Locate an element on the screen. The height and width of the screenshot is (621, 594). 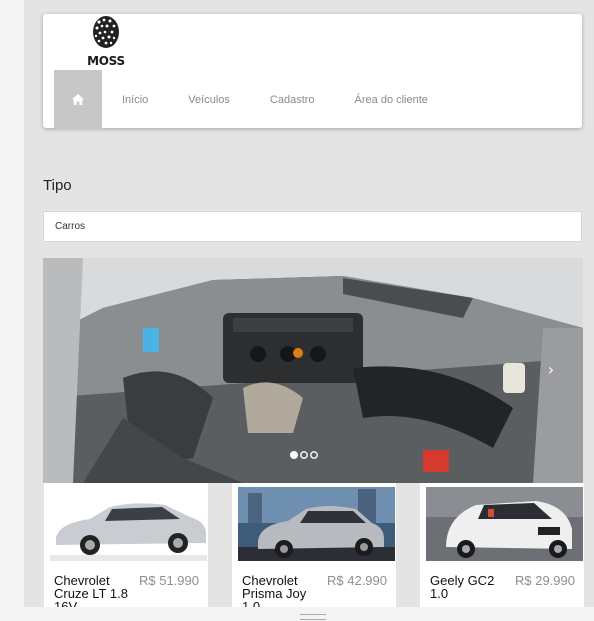
home-icon is located at coordinates (78, 99).